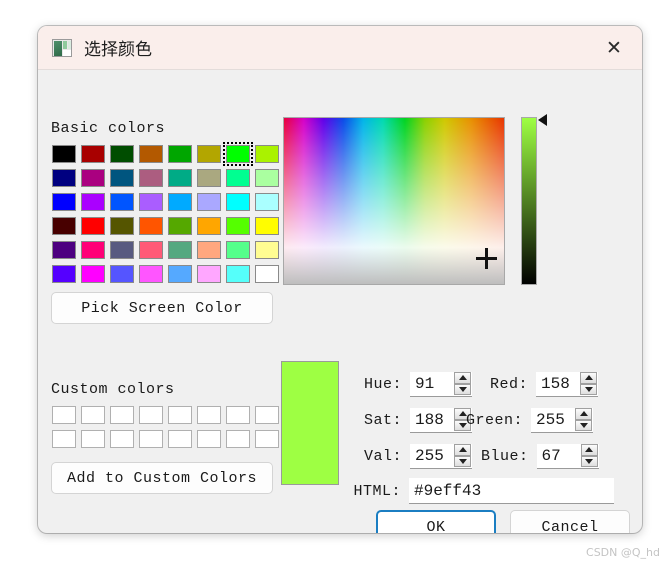 Image resolution: width=668 pixels, height=563 pixels. Describe the element at coordinates (614, 48) in the screenshot. I see `close-icon: ✕` at that location.